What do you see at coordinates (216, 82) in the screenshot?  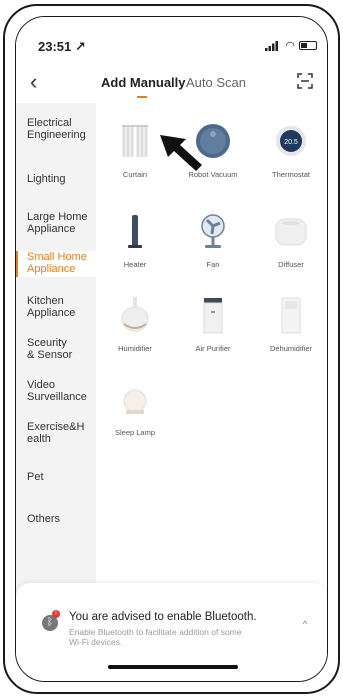 I see `tab-auto-scan: Auto Scan` at bounding box center [216, 82].